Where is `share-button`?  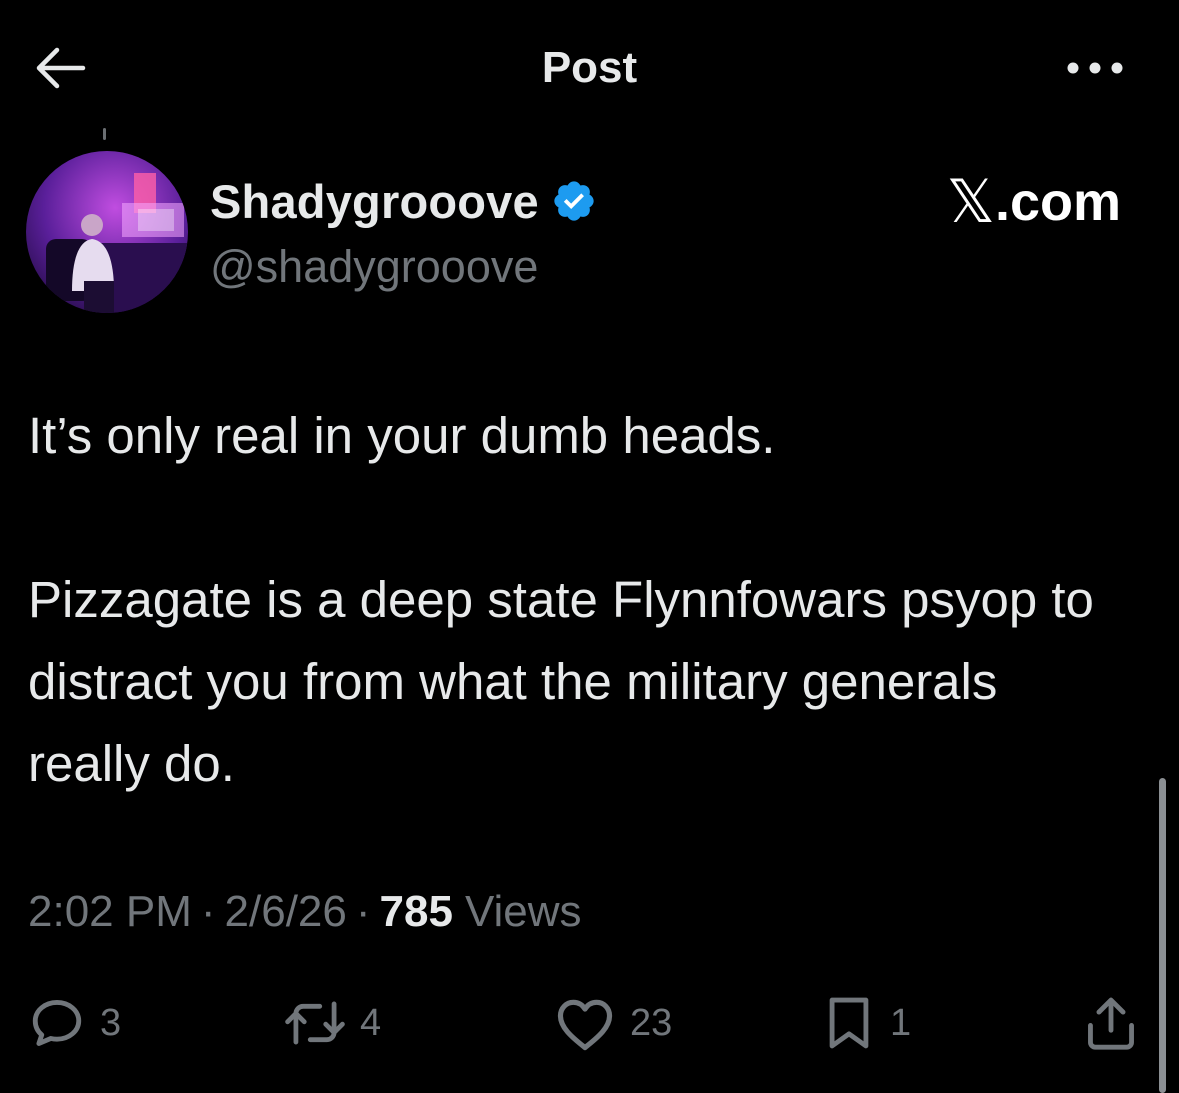
share-button is located at coordinates (1111, 1023).